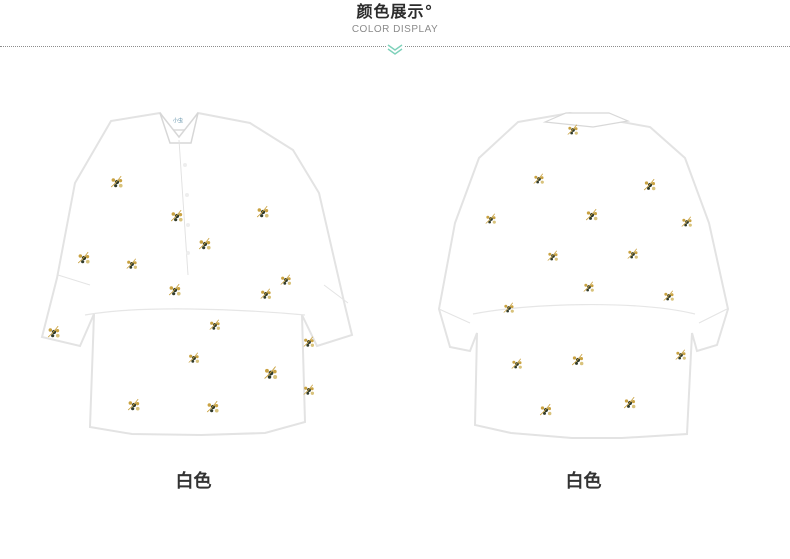 This screenshot has width=790, height=559. I want to click on section-header: 颜色展示° COLOR DISPLAY, so click(395, 35).